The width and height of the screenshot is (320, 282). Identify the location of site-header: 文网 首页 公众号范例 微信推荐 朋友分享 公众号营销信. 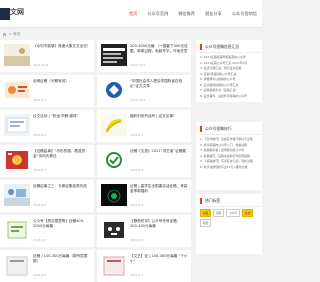
(131, 14).